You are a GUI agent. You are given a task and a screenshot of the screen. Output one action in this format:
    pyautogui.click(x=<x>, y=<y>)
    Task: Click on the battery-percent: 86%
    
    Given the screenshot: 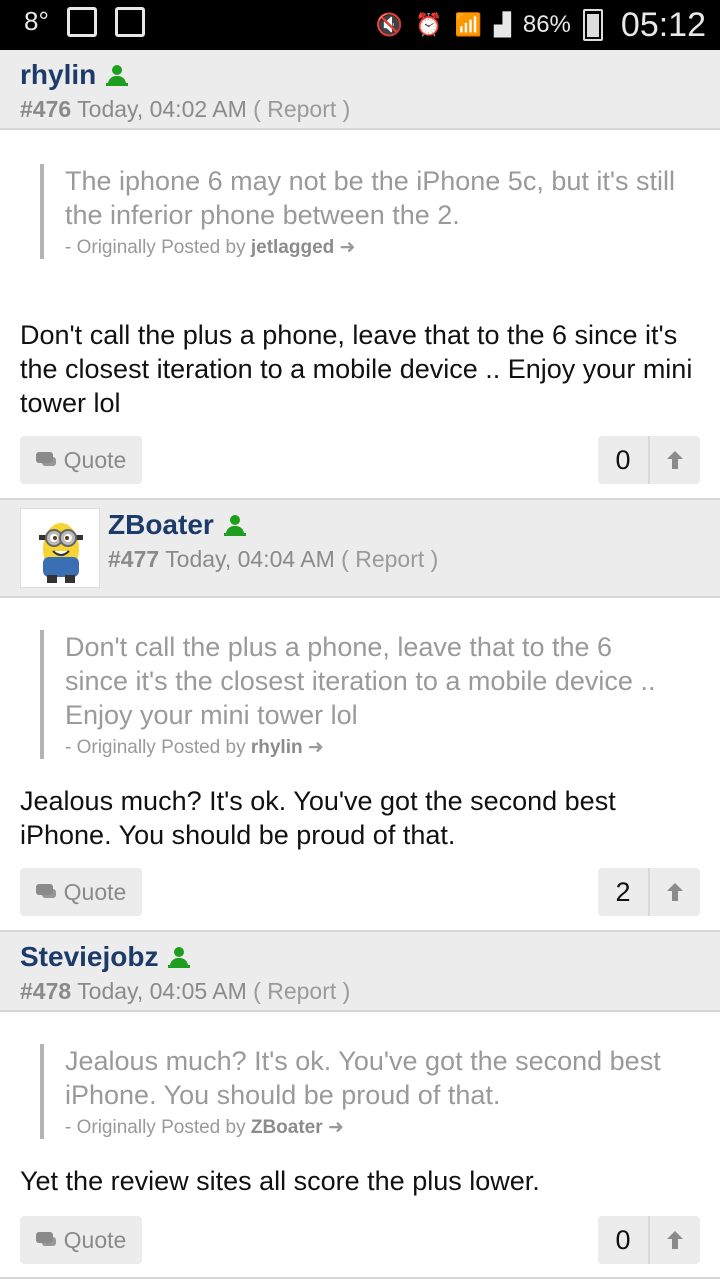 What is the action you would take?
    pyautogui.click(x=546, y=24)
    